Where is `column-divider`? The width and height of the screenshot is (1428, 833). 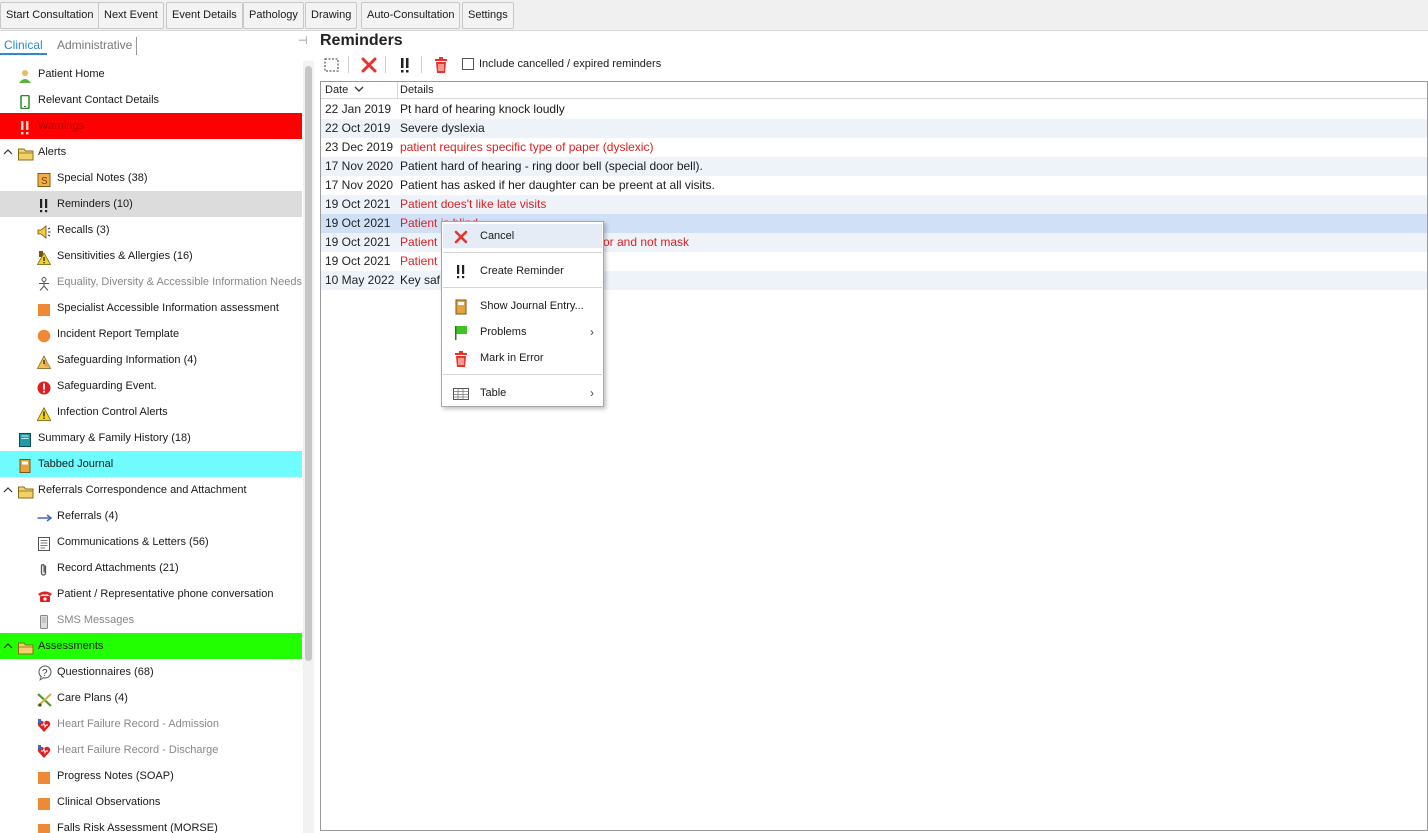
column-divider is located at coordinates (397, 90).